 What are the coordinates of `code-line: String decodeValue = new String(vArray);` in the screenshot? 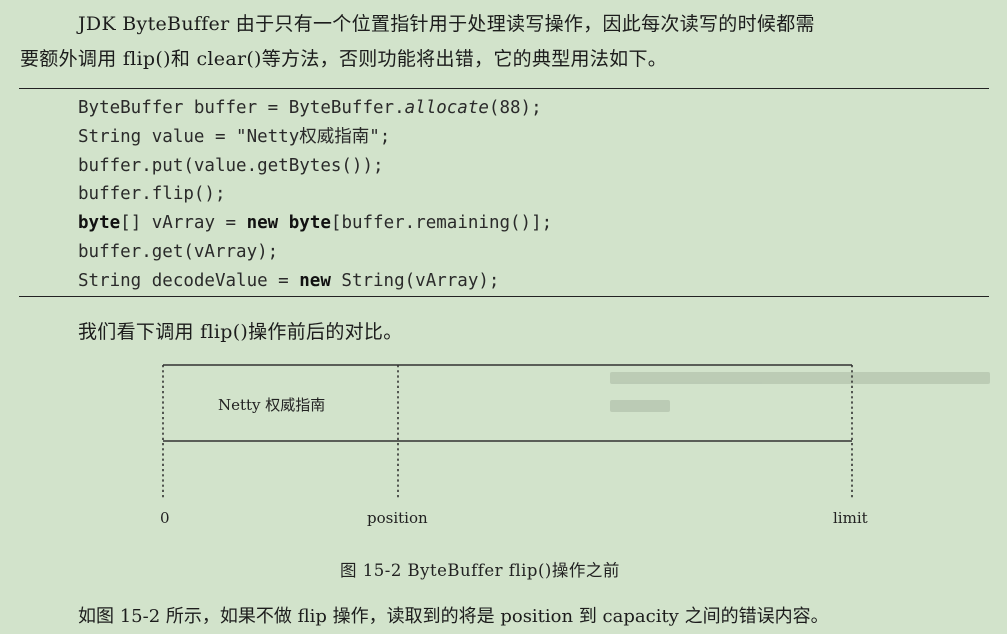 It's located at (289, 281).